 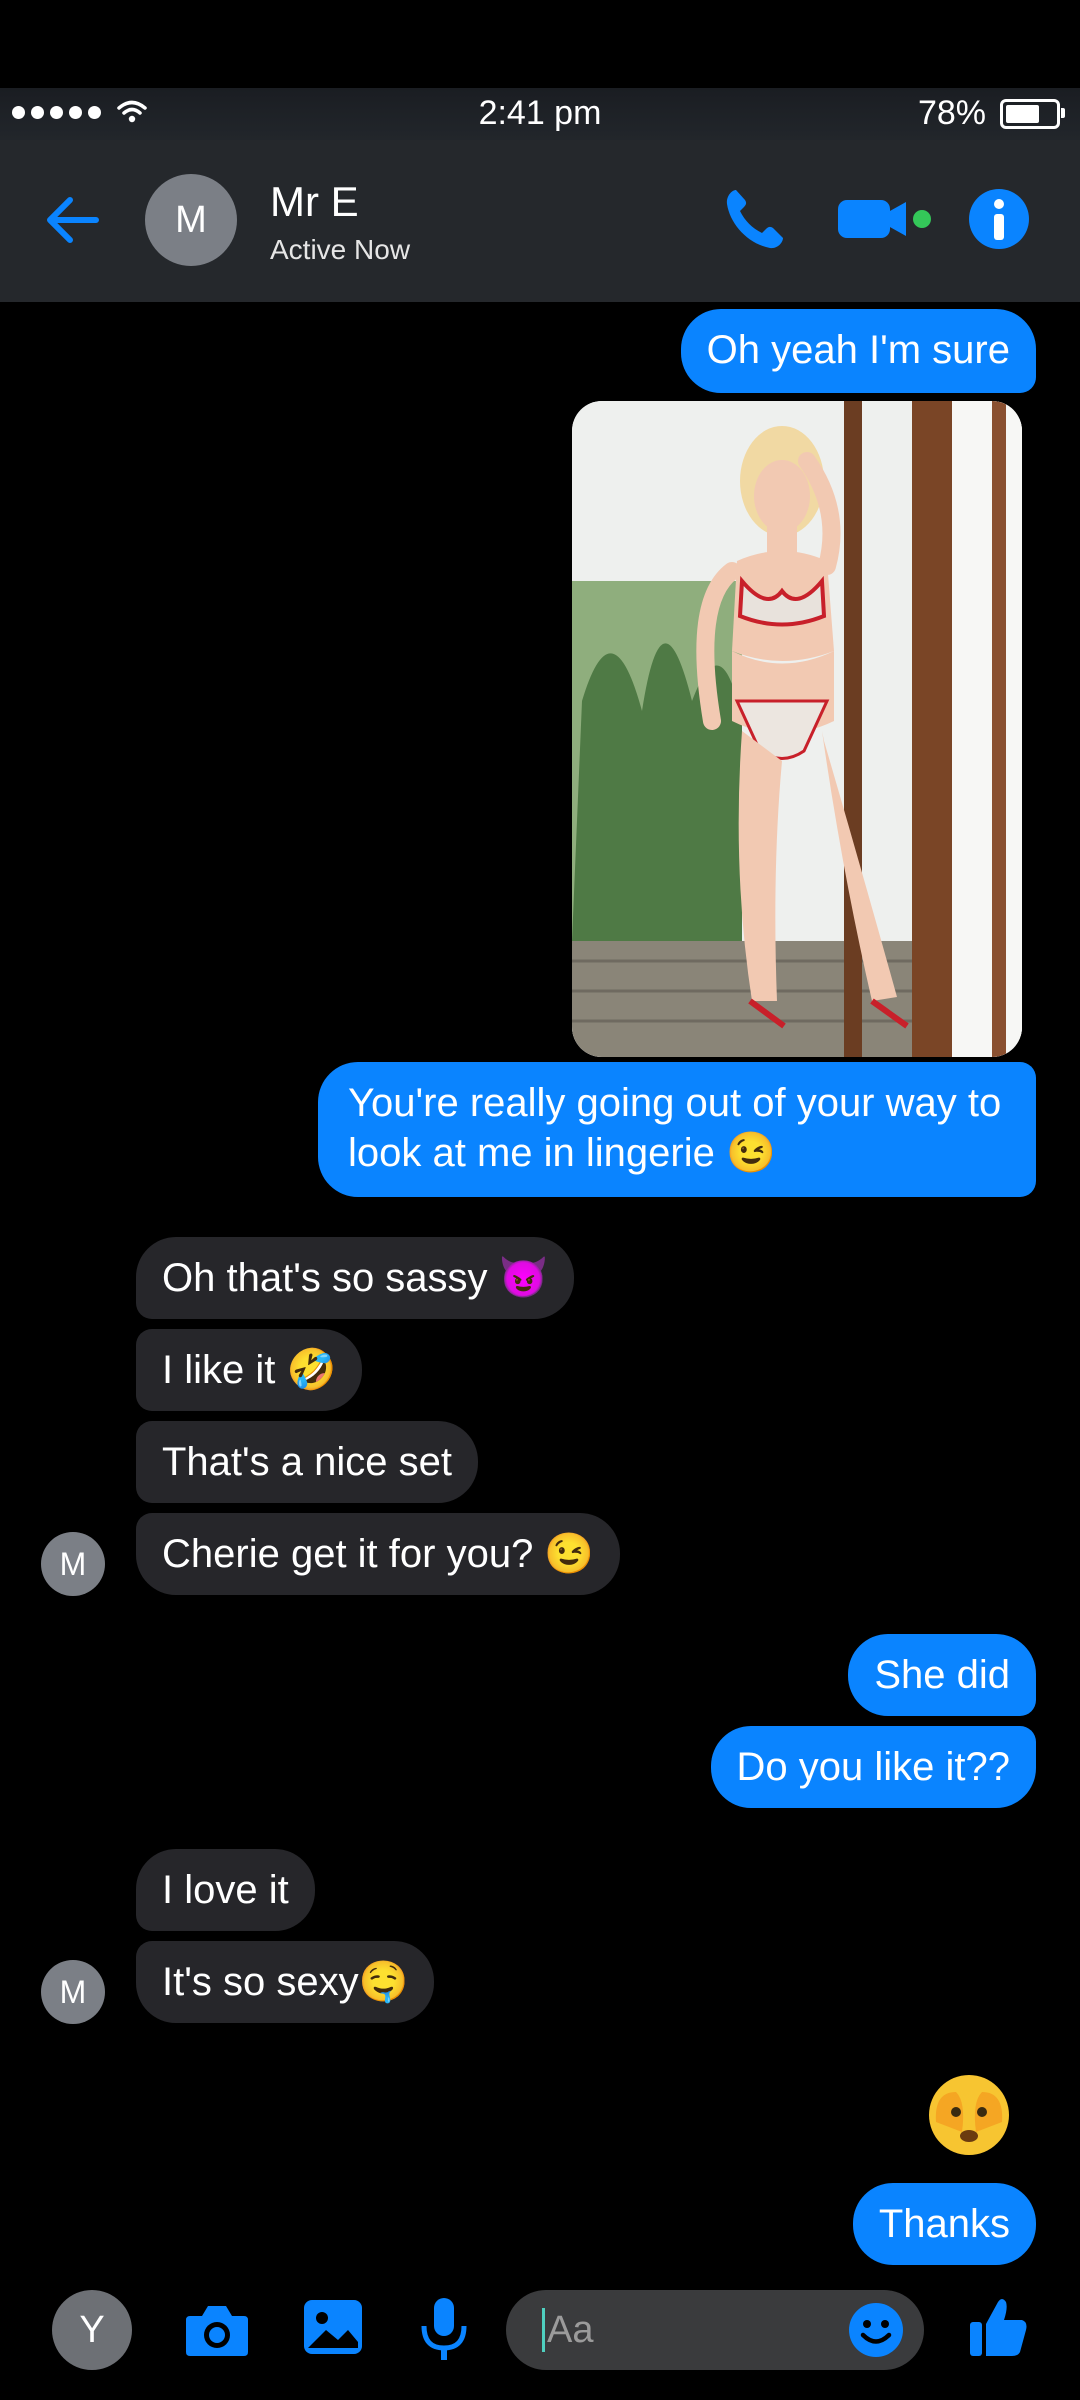 What do you see at coordinates (998, 2327) in the screenshot?
I see `thumbs-up-icon` at bounding box center [998, 2327].